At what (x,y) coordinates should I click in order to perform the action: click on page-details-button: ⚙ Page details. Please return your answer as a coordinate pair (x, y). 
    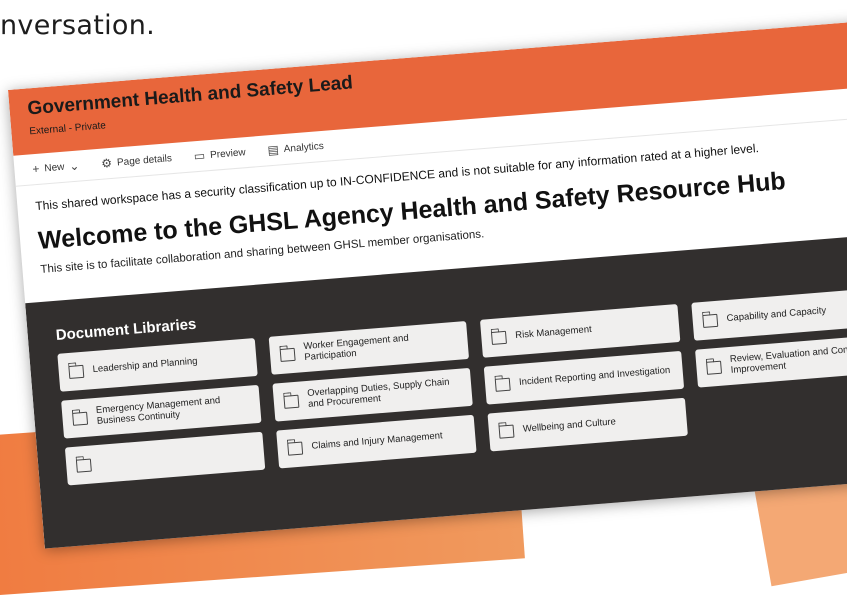
    Looking at the image, I should click on (137, 161).